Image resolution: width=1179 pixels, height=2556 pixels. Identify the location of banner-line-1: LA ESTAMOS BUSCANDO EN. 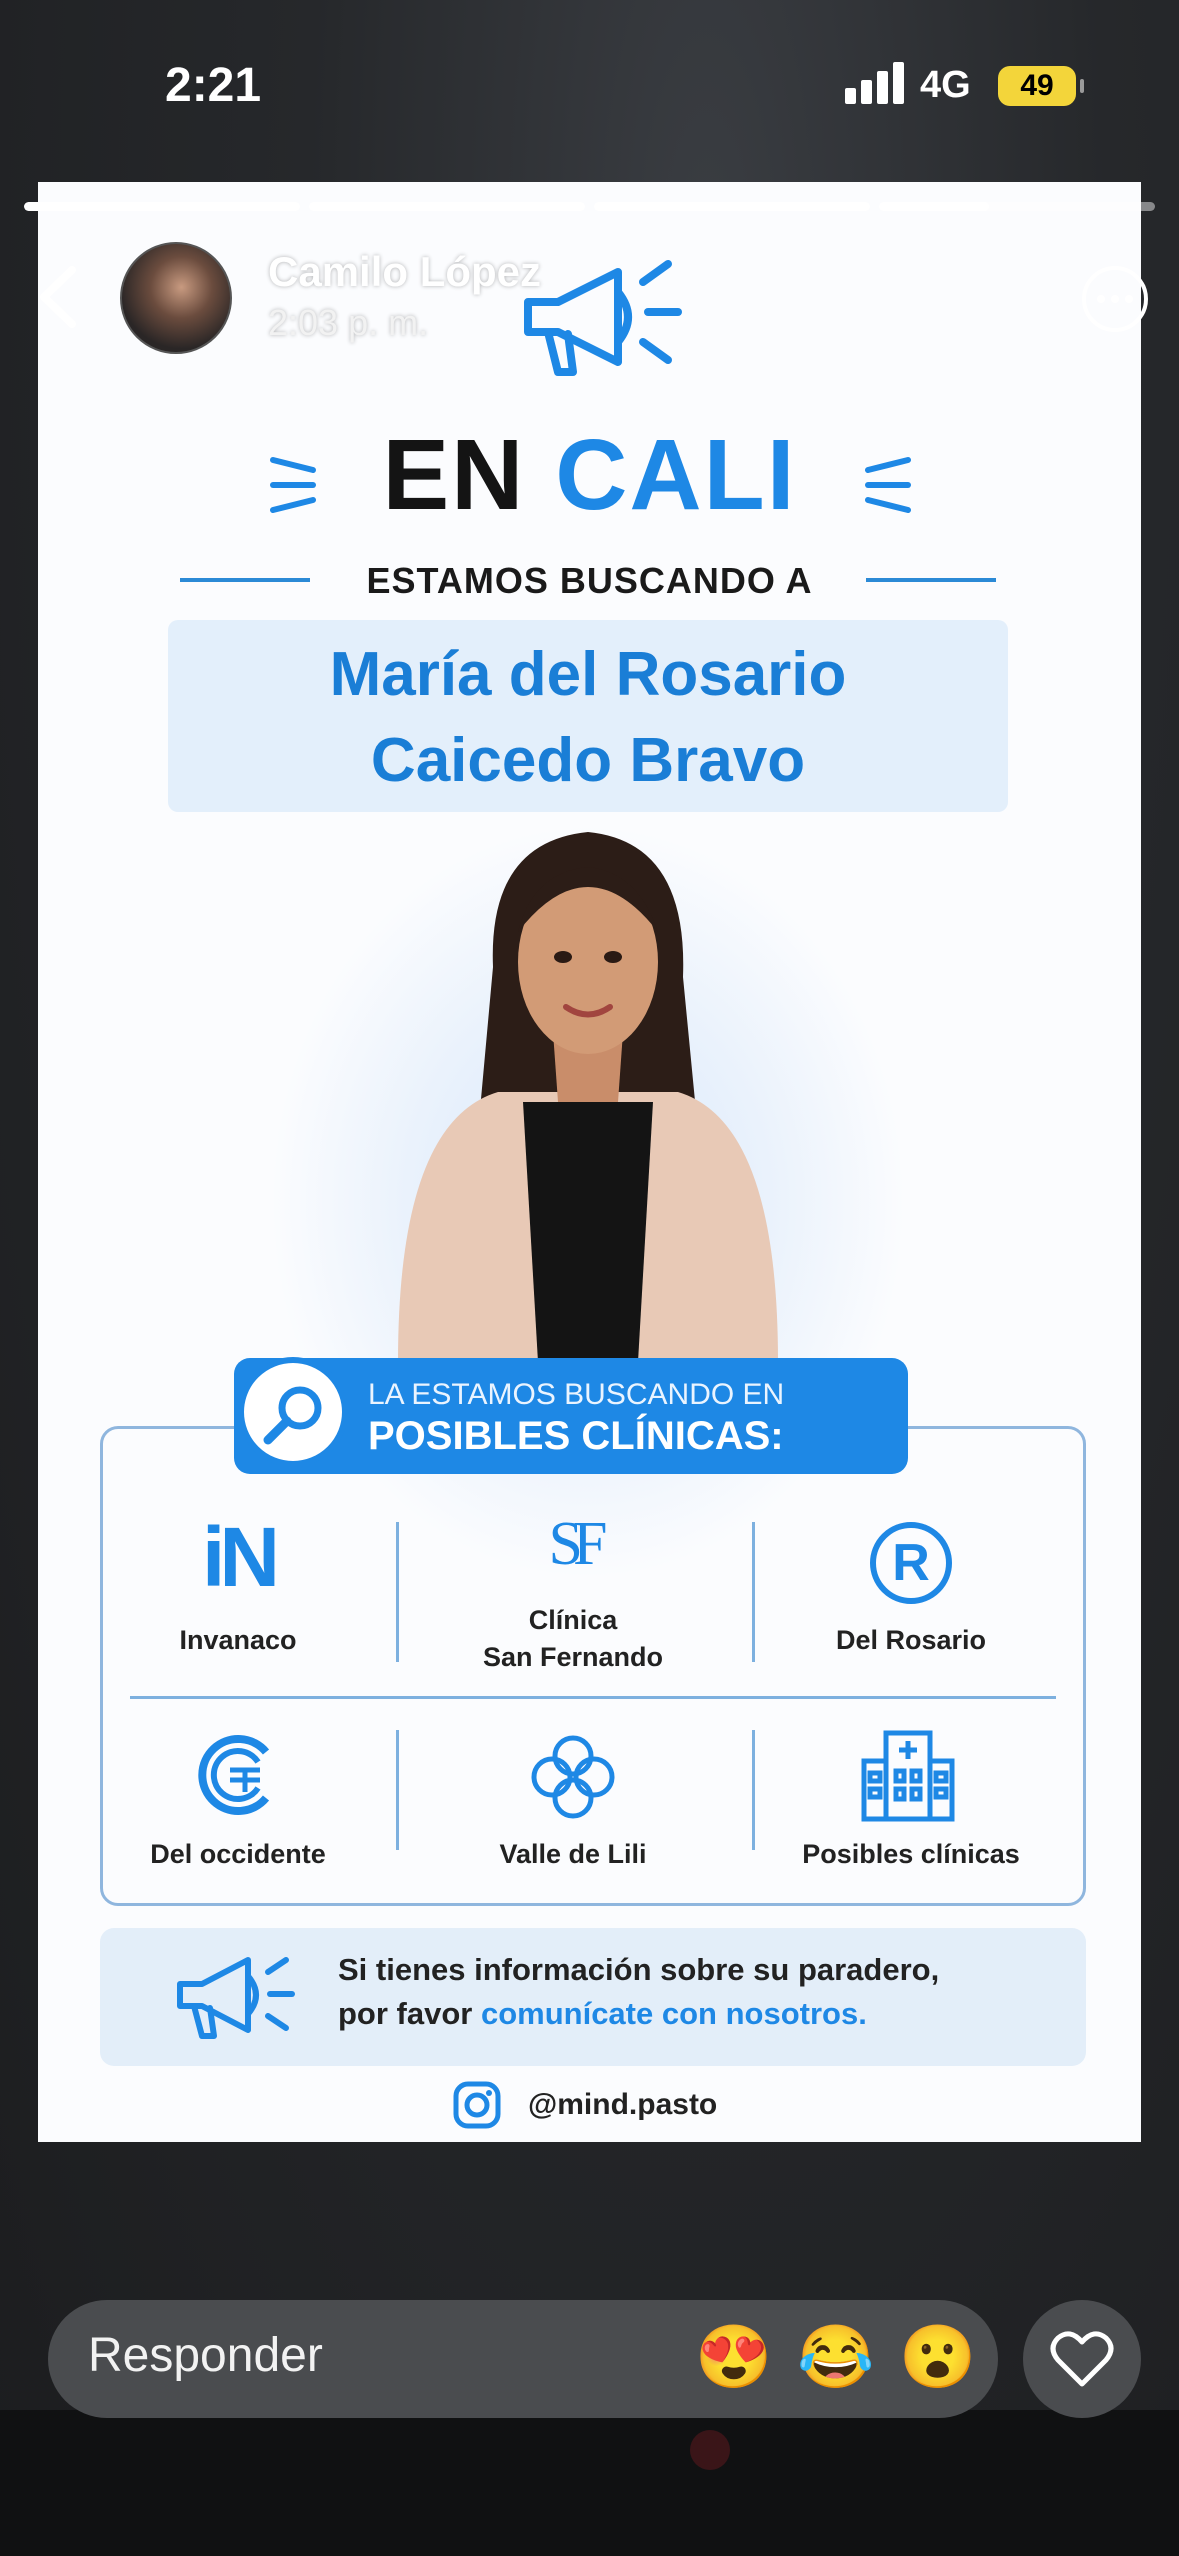
(576, 1394).